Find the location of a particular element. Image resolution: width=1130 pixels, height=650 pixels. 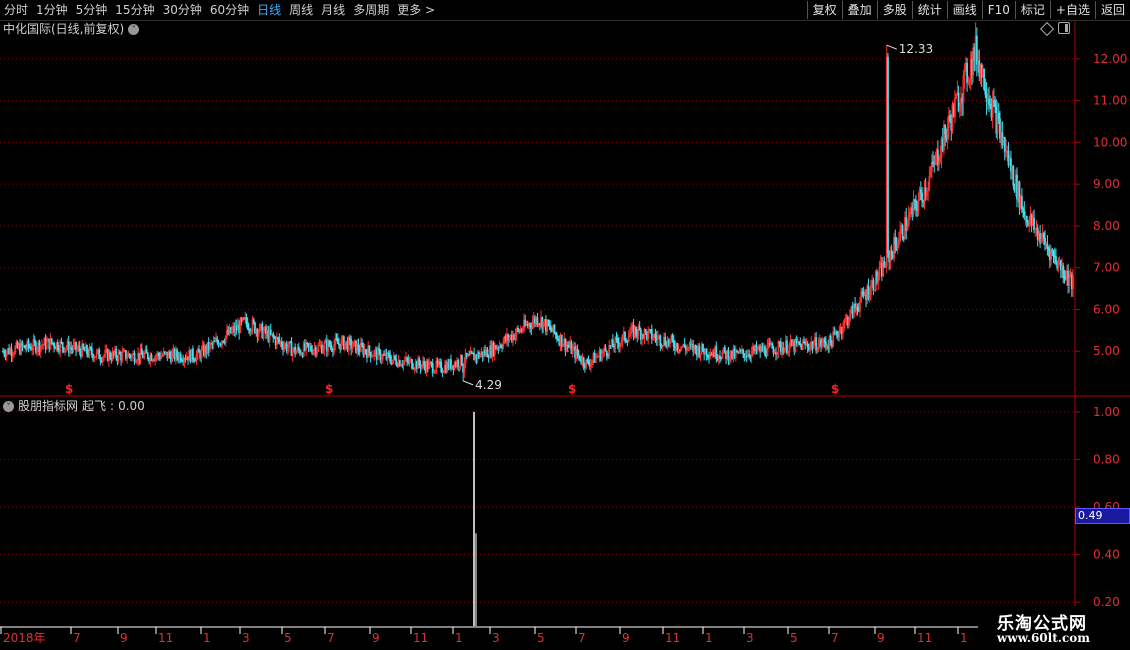

indicator-source: 股朋指标网 is located at coordinates (48, 406).